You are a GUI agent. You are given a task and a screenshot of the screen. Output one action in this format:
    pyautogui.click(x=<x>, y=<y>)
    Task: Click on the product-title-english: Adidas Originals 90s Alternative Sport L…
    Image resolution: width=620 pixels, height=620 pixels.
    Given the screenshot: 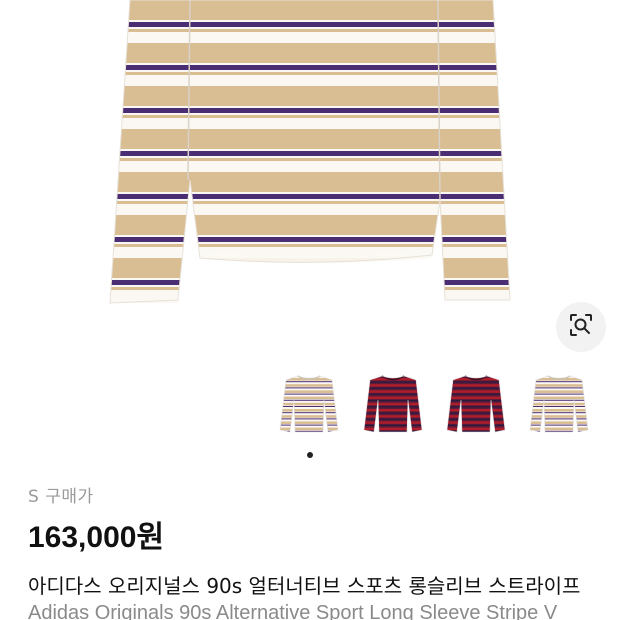 What is the action you would take?
    pyautogui.click(x=293, y=611)
    